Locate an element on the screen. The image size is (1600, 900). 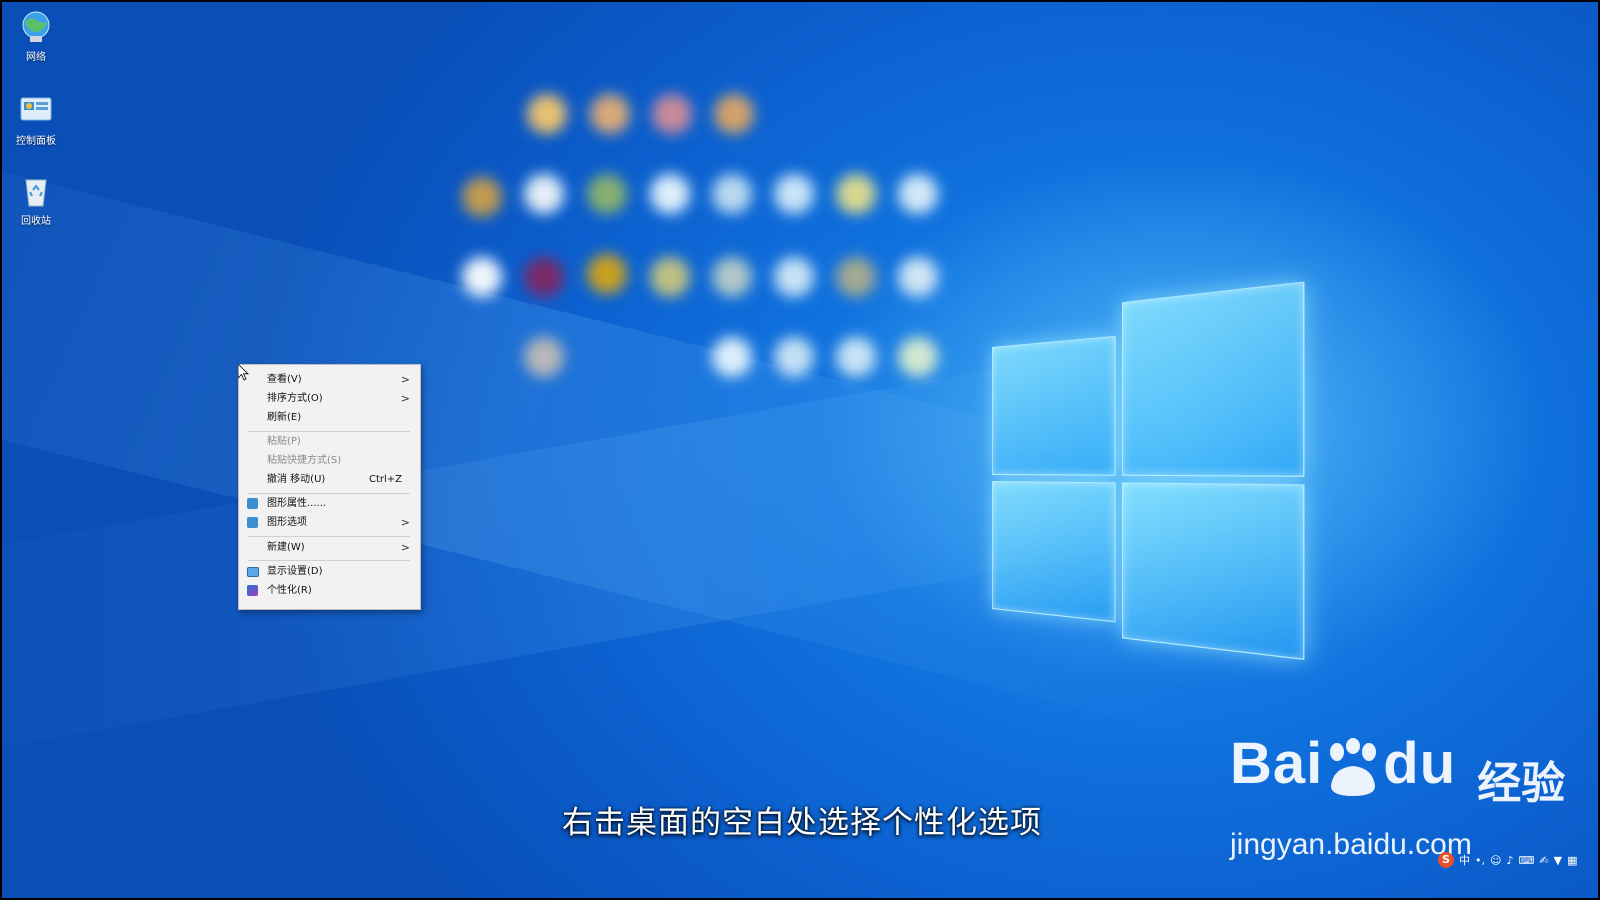
skin-icon: ▼ is located at coordinates (1558, 860).